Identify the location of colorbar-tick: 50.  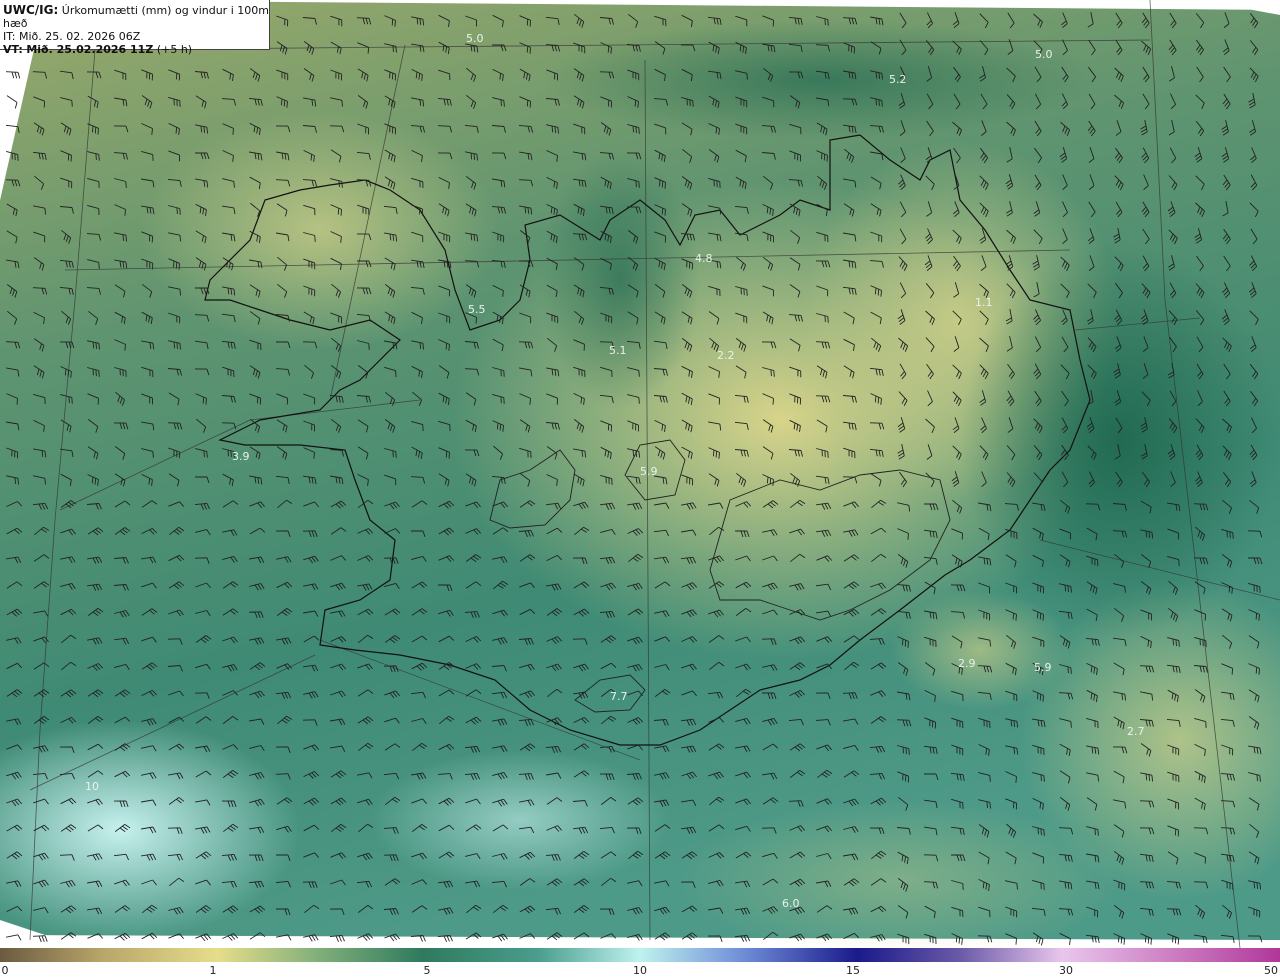
(1271, 970).